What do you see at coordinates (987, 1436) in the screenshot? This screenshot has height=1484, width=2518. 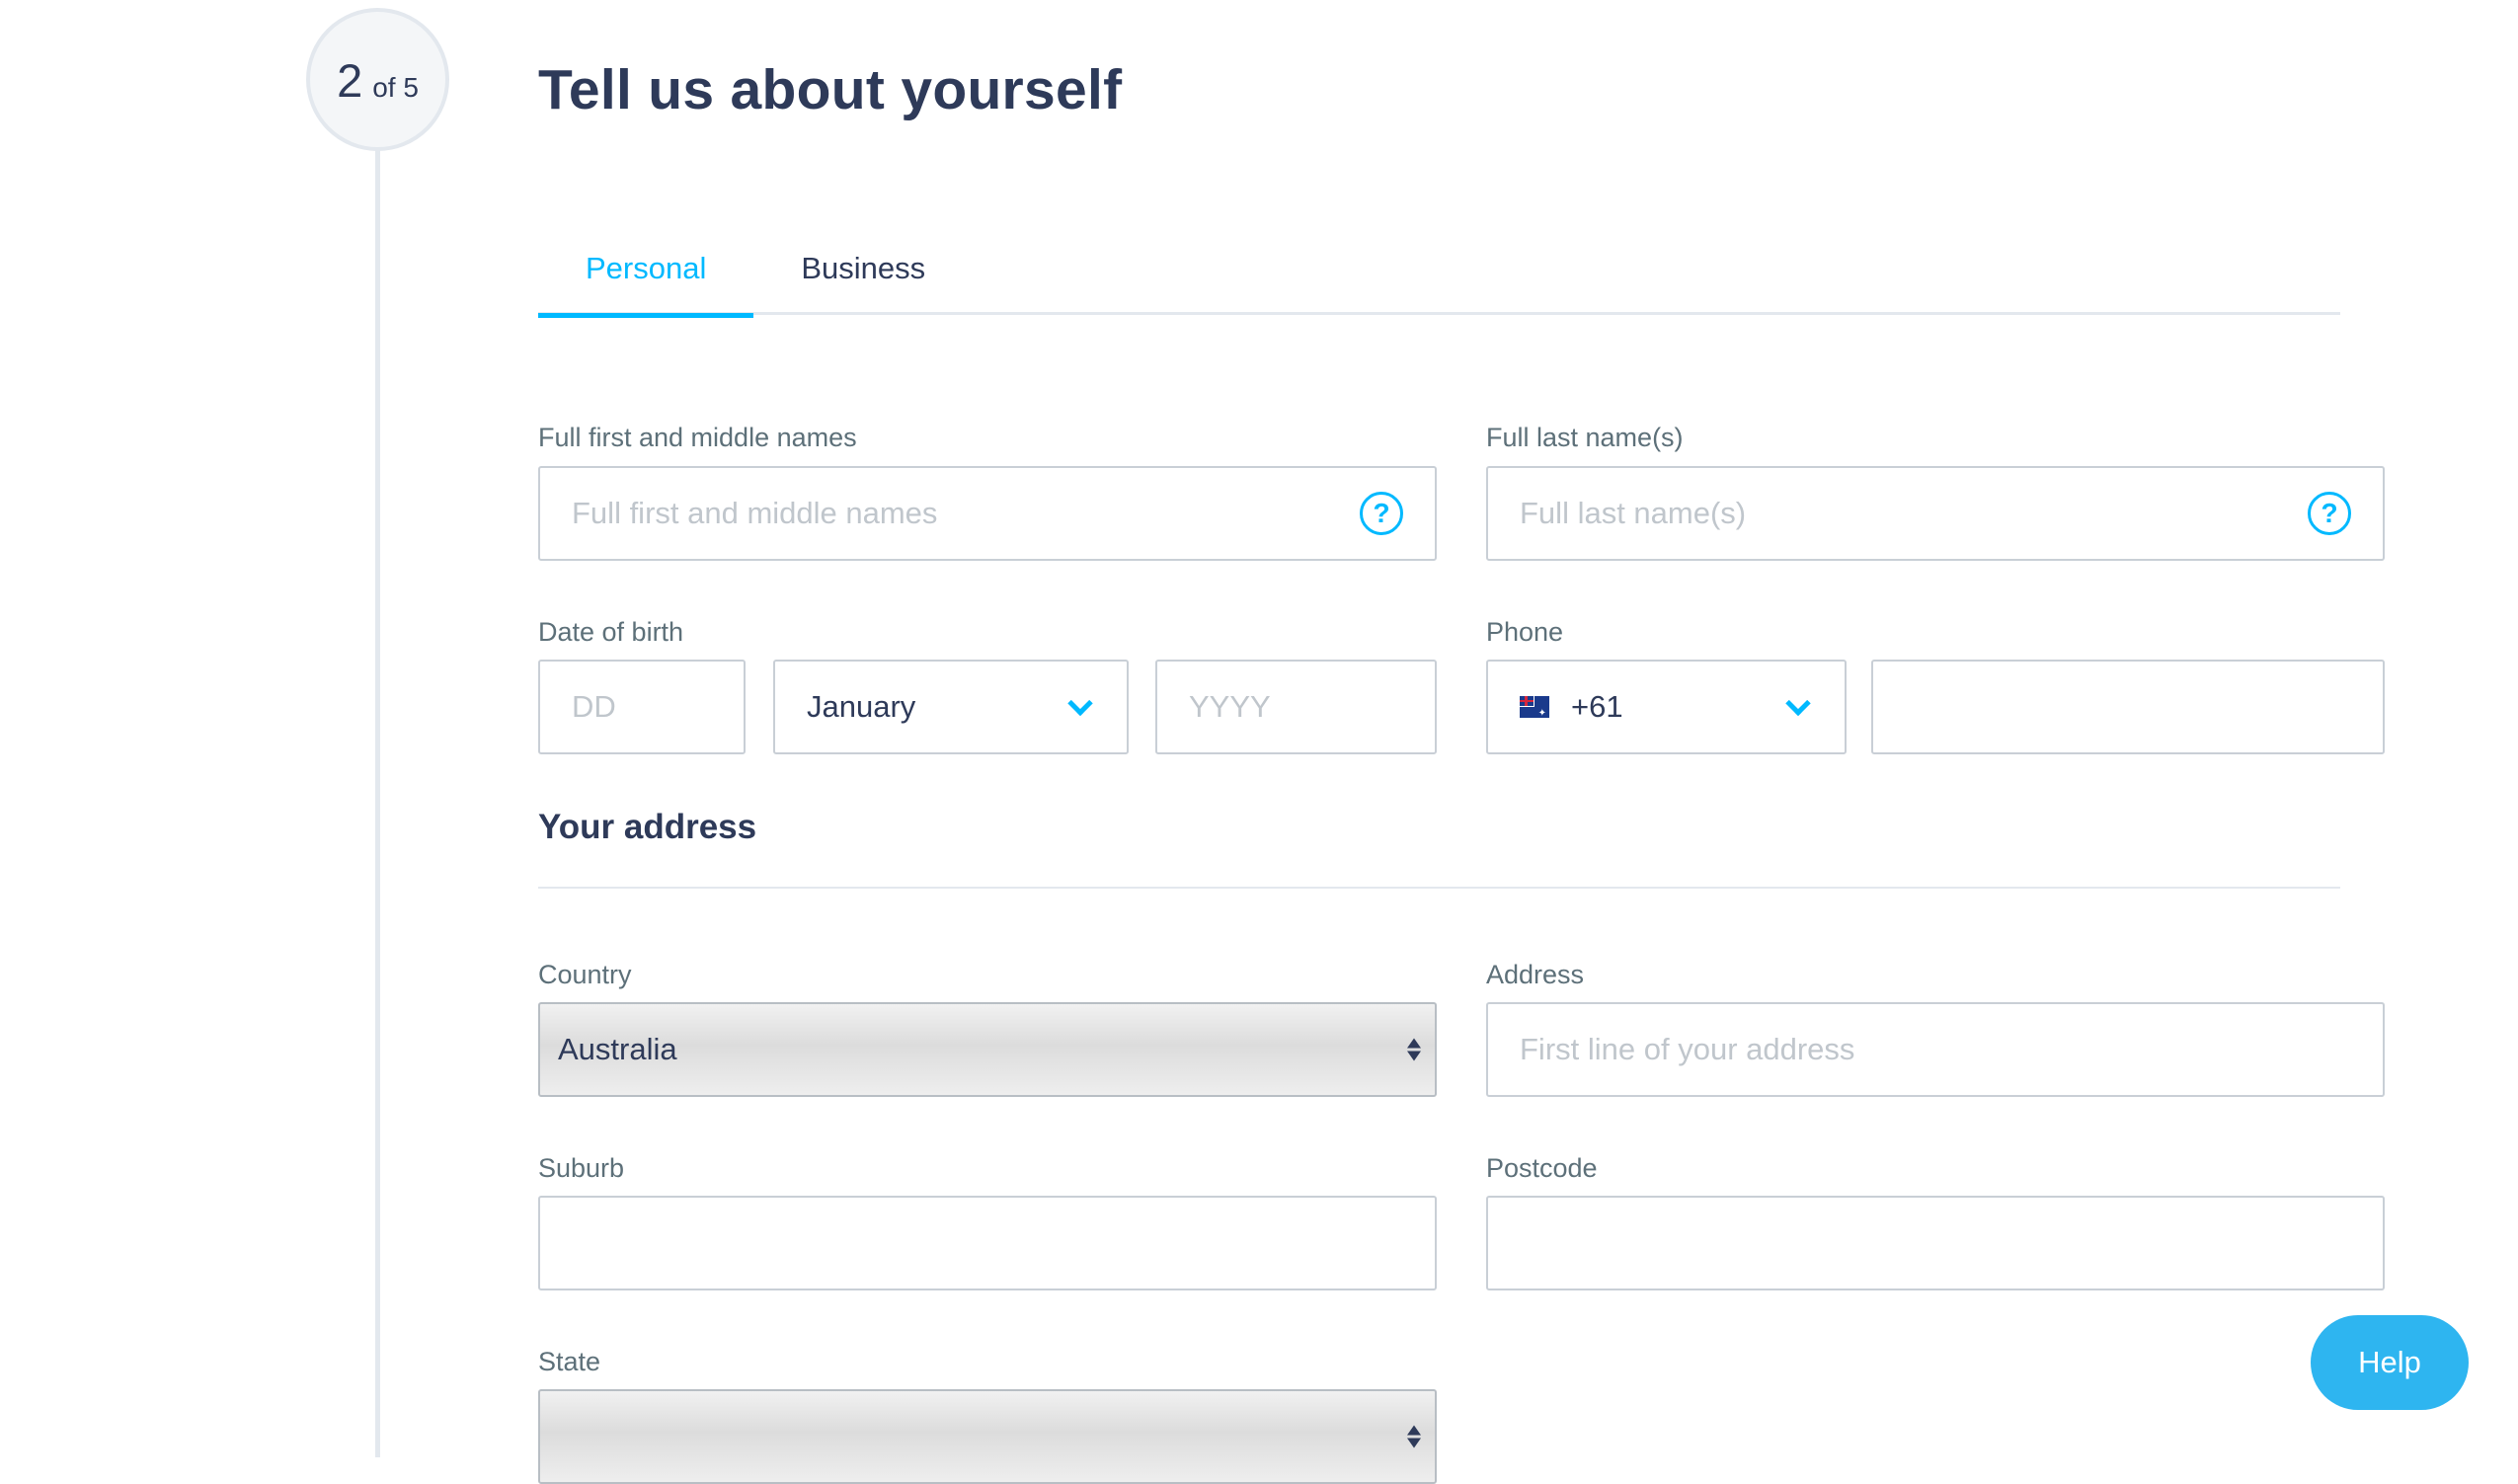 I see `state-select` at bounding box center [987, 1436].